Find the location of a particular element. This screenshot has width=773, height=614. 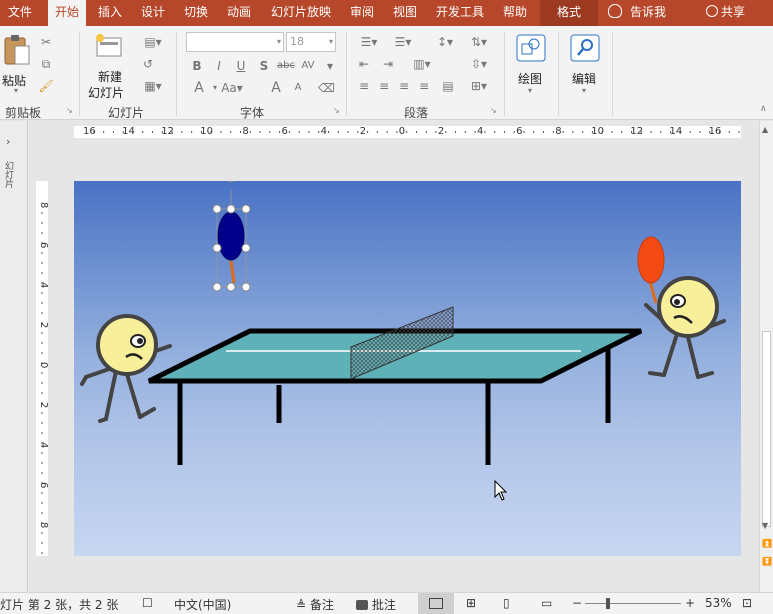

scroll-up-icon: ▲ is located at coordinates (765, 129).